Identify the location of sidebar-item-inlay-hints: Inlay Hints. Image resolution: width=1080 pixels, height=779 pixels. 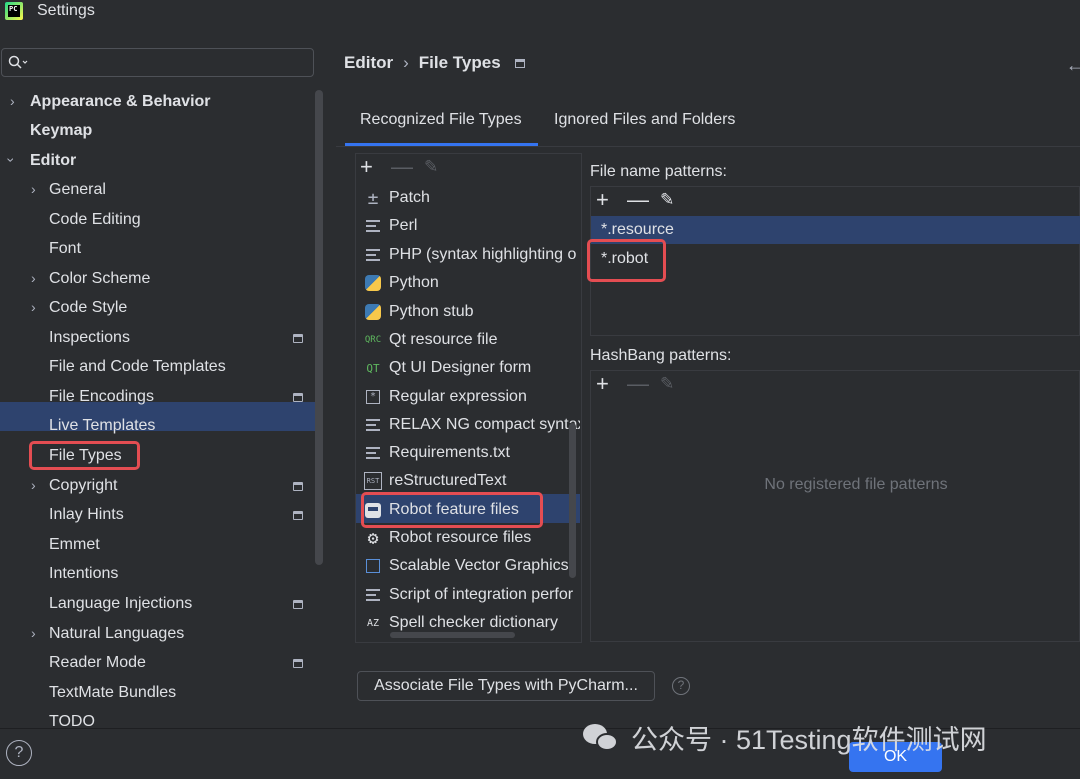
(86, 515).